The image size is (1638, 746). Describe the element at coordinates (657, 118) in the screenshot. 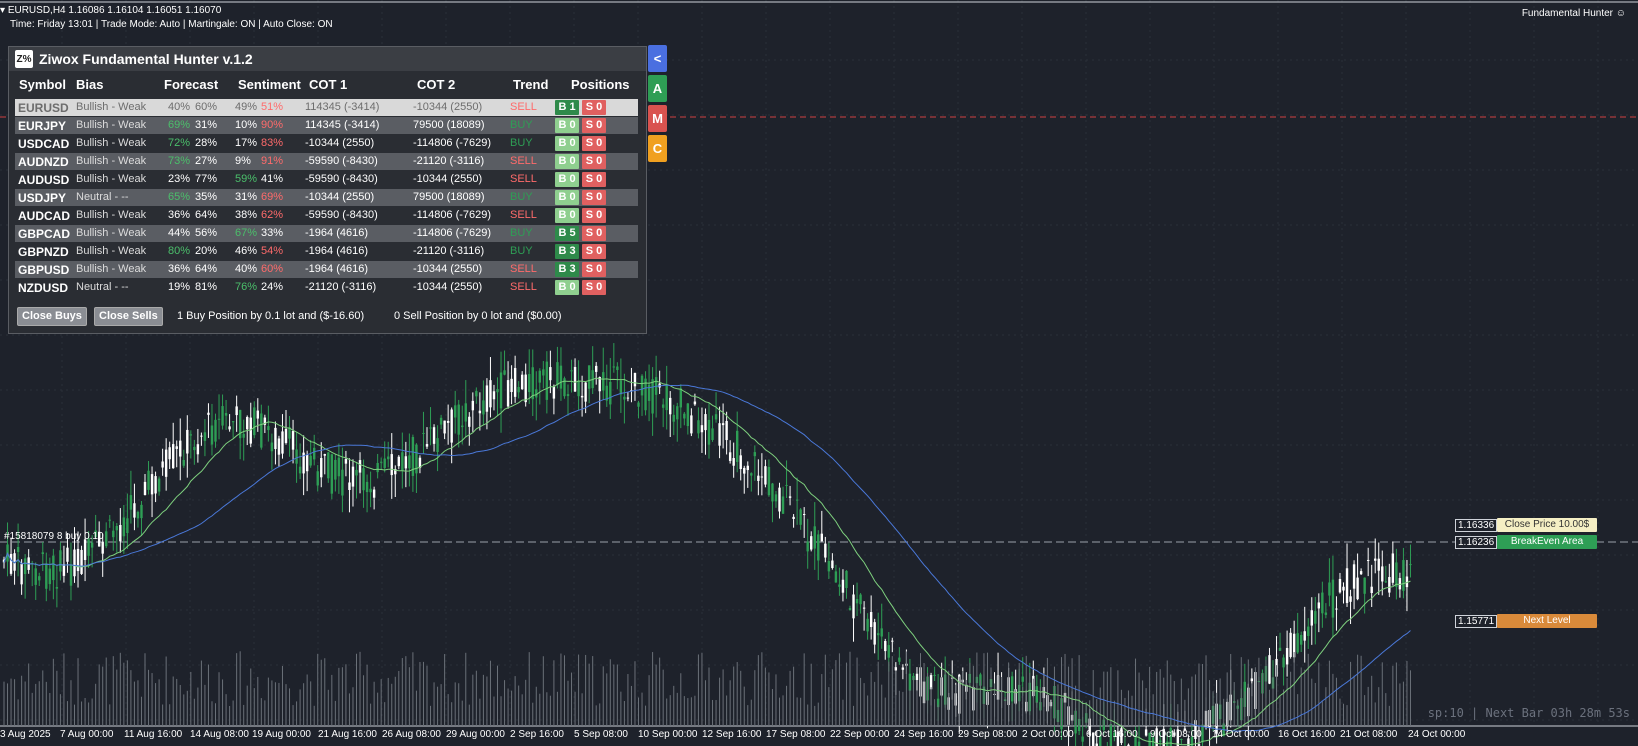

I see `manual-mode-button: M` at that location.